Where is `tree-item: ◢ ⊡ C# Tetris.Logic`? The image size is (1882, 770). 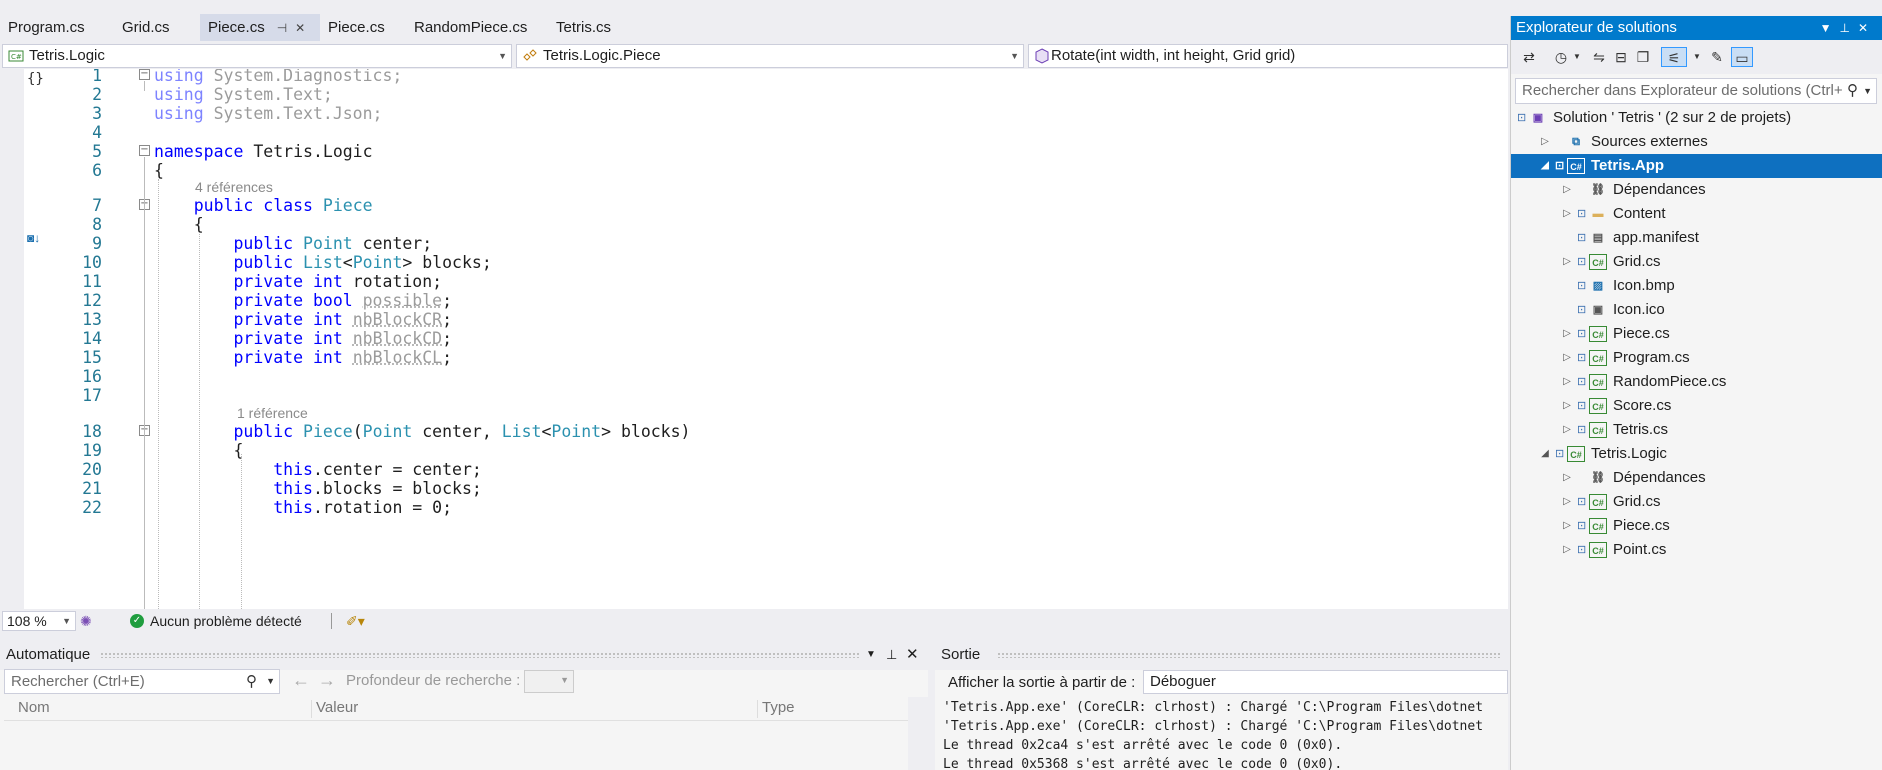
tree-item: ◢ ⊡ C# Tetris.Logic is located at coordinates (1696, 454).